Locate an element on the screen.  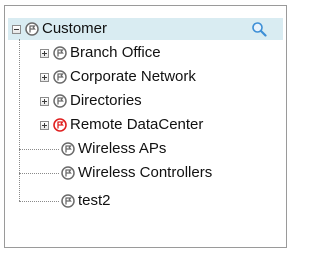
tree-node-remote-datacenter: Remote DataCenter is located at coordinates (121, 125).